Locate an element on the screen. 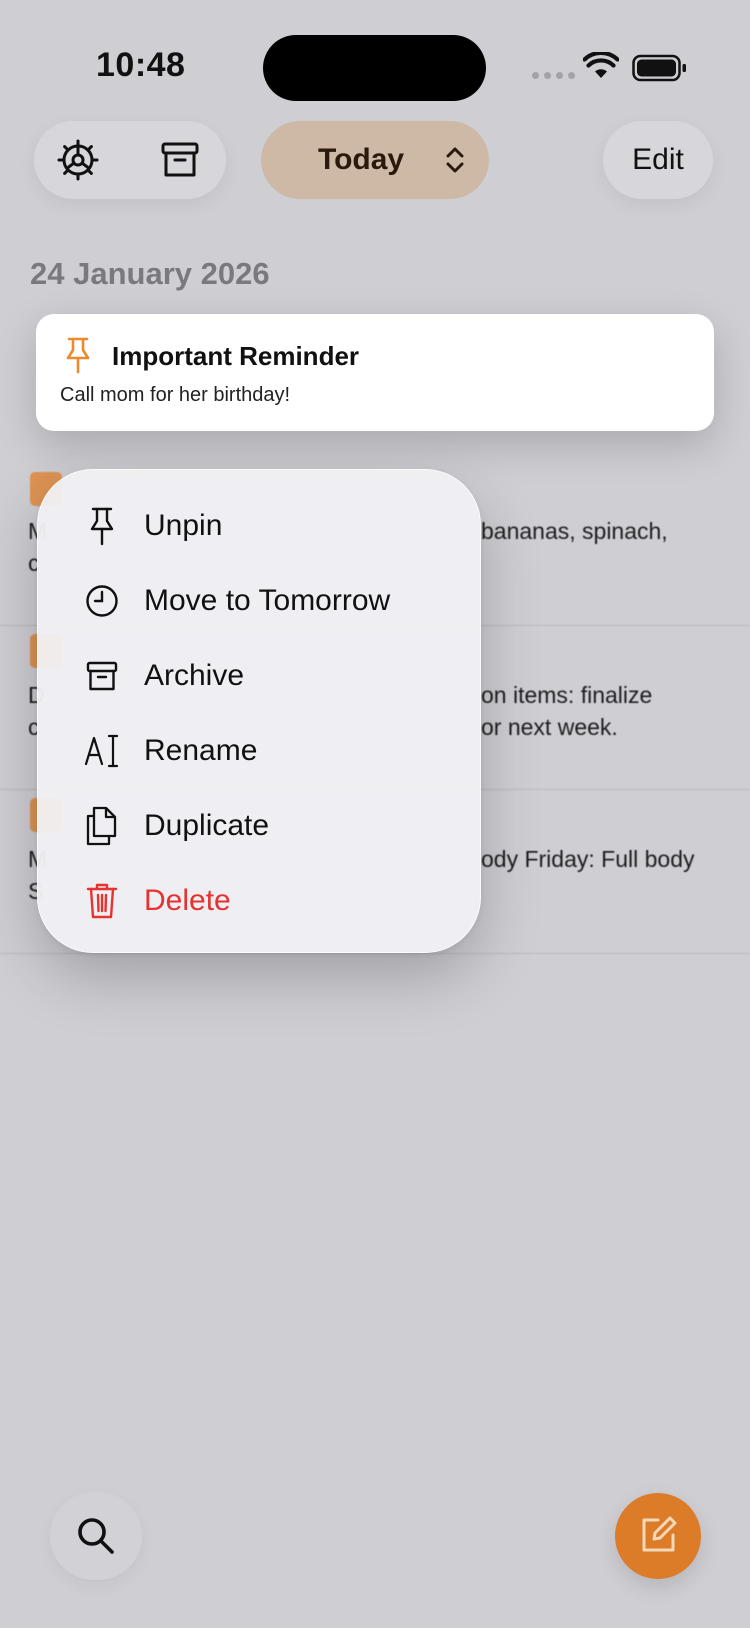 This screenshot has height=1628, width=750. menu-item-label: Unpin is located at coordinates (183, 525).